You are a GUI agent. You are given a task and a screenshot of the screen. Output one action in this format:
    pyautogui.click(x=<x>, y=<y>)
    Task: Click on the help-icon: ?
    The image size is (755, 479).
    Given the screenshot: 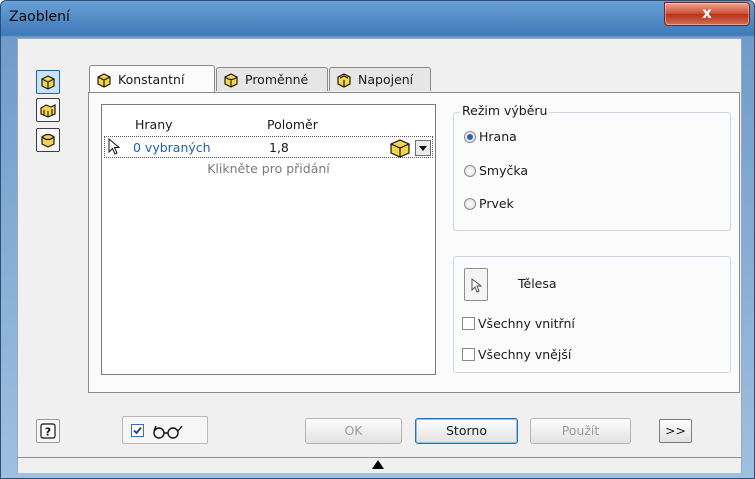 What is the action you would take?
    pyautogui.click(x=48, y=431)
    